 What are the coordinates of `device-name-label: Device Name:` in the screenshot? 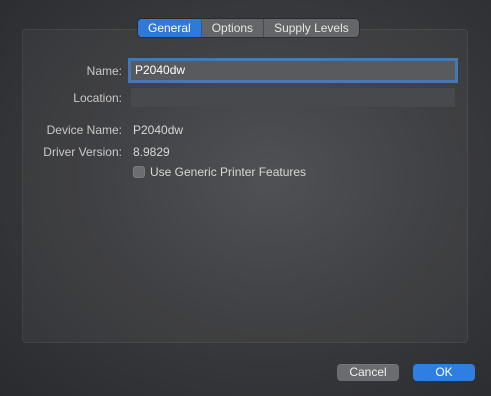 It's located at (84, 130).